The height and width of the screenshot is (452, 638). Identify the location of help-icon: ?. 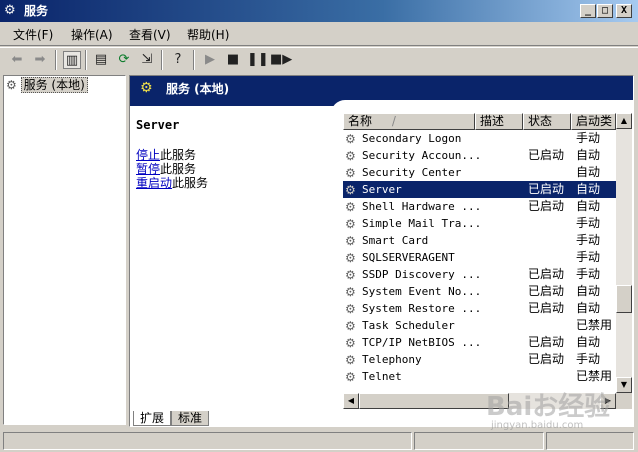
(178, 60).